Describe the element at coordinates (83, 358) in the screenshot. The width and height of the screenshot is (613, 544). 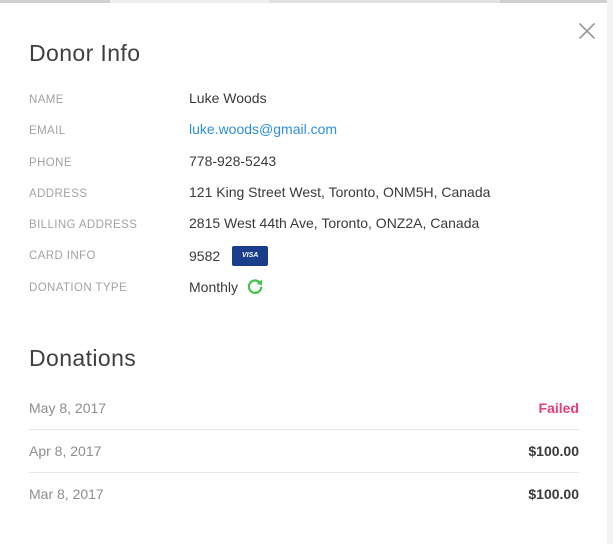
I see `donations-title: Donations` at that location.